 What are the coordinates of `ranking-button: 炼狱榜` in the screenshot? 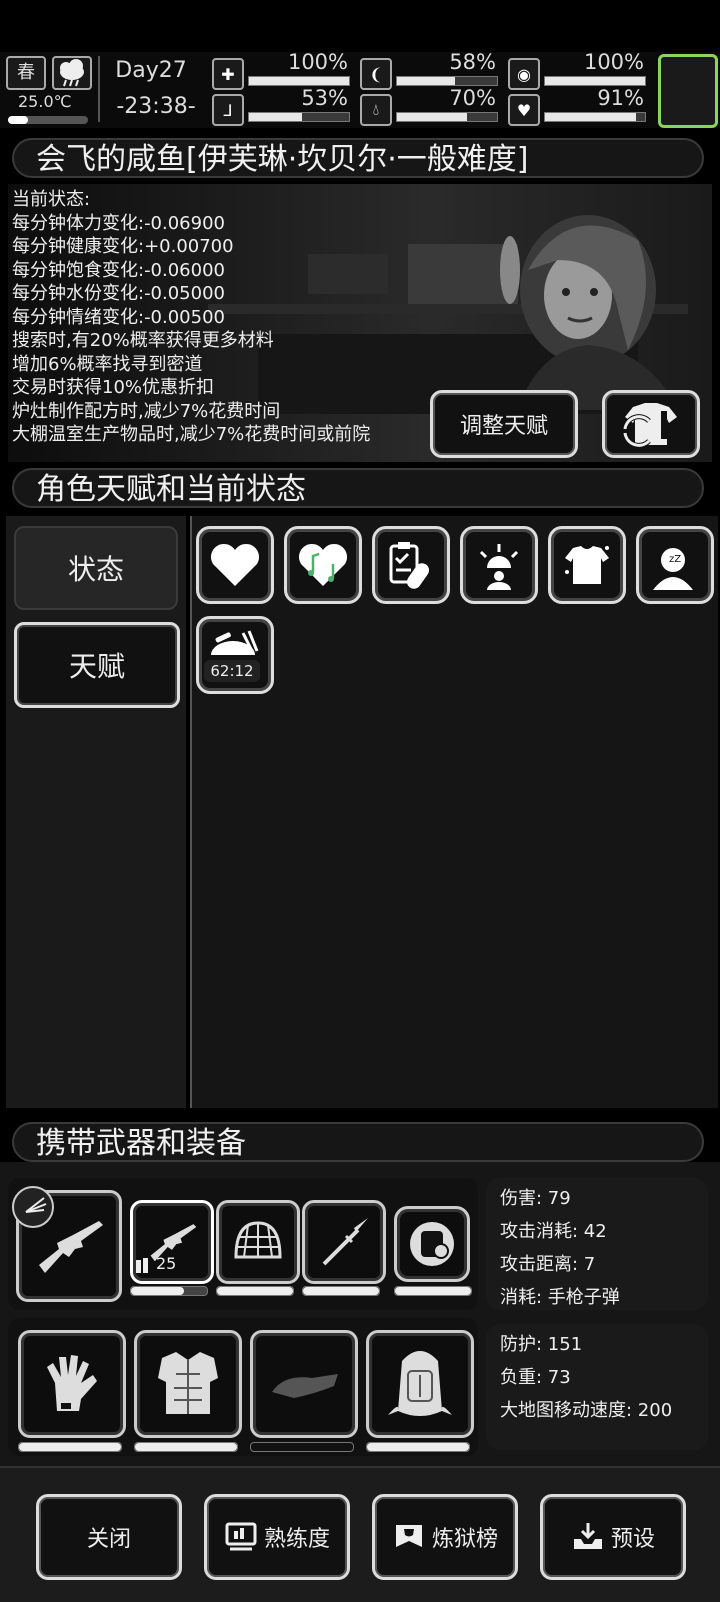 It's located at (445, 1537).